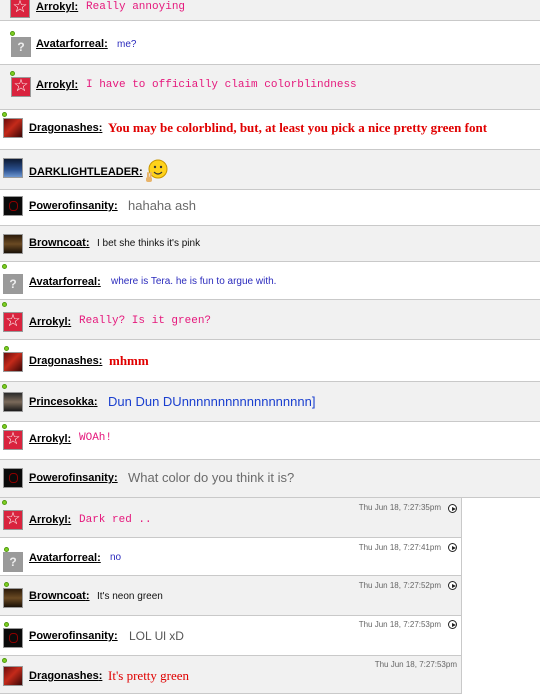  I want to click on chat-row: Avatarforreal: me?, so click(270, 43).